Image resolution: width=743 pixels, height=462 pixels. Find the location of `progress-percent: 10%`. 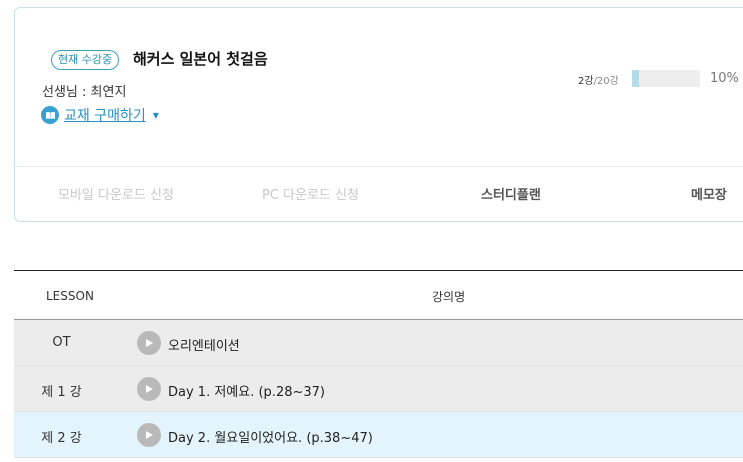

progress-percent: 10% is located at coordinates (724, 78).